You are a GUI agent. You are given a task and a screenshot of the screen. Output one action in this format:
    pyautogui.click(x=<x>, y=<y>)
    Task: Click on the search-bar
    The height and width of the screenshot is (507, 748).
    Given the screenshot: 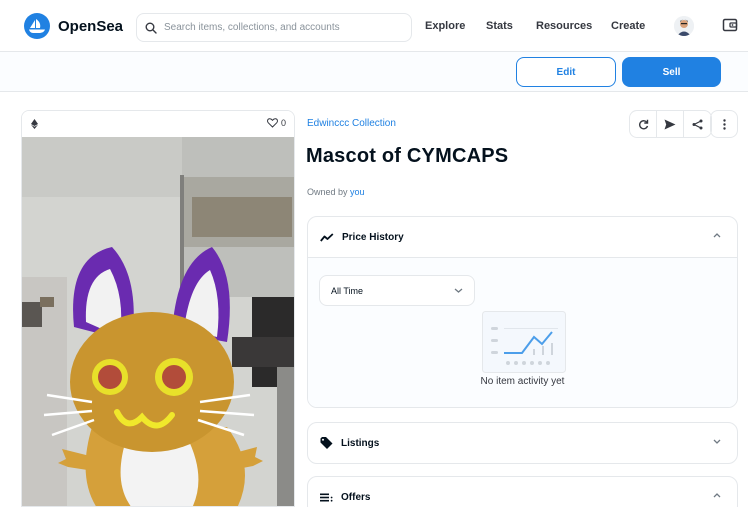 What is the action you would take?
    pyautogui.click(x=274, y=27)
    